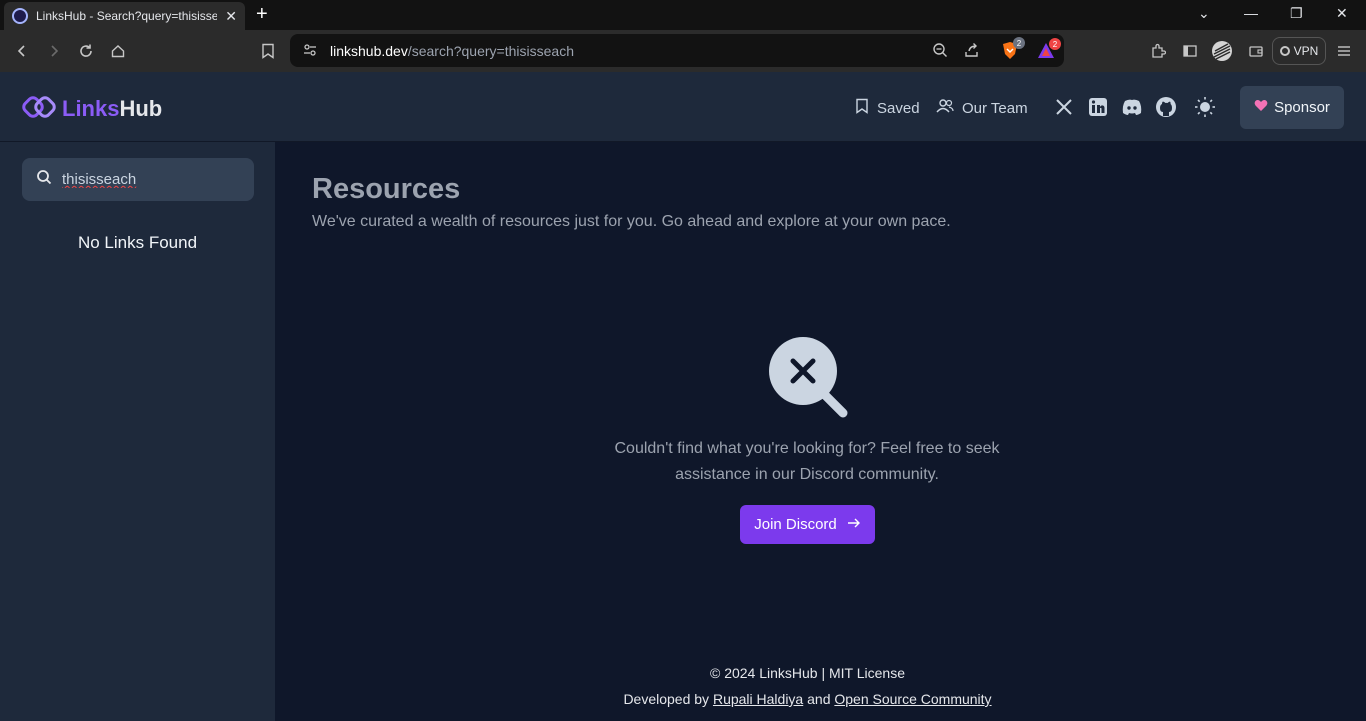  Describe the element at coordinates (1222, 51) in the screenshot. I see `leo-ai-icon` at that location.